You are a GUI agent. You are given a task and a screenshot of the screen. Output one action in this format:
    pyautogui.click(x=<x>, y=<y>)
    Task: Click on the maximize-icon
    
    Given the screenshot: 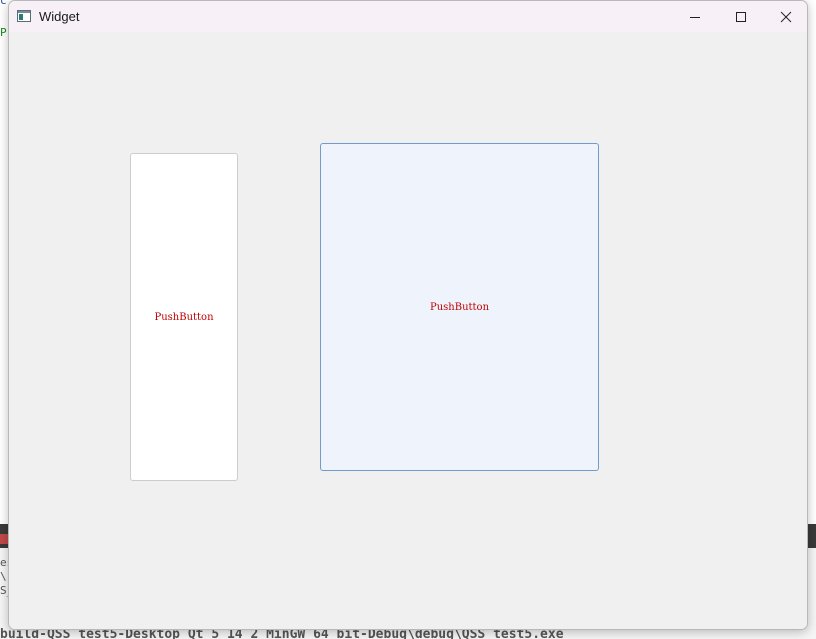 What is the action you would take?
    pyautogui.click(x=741, y=16)
    